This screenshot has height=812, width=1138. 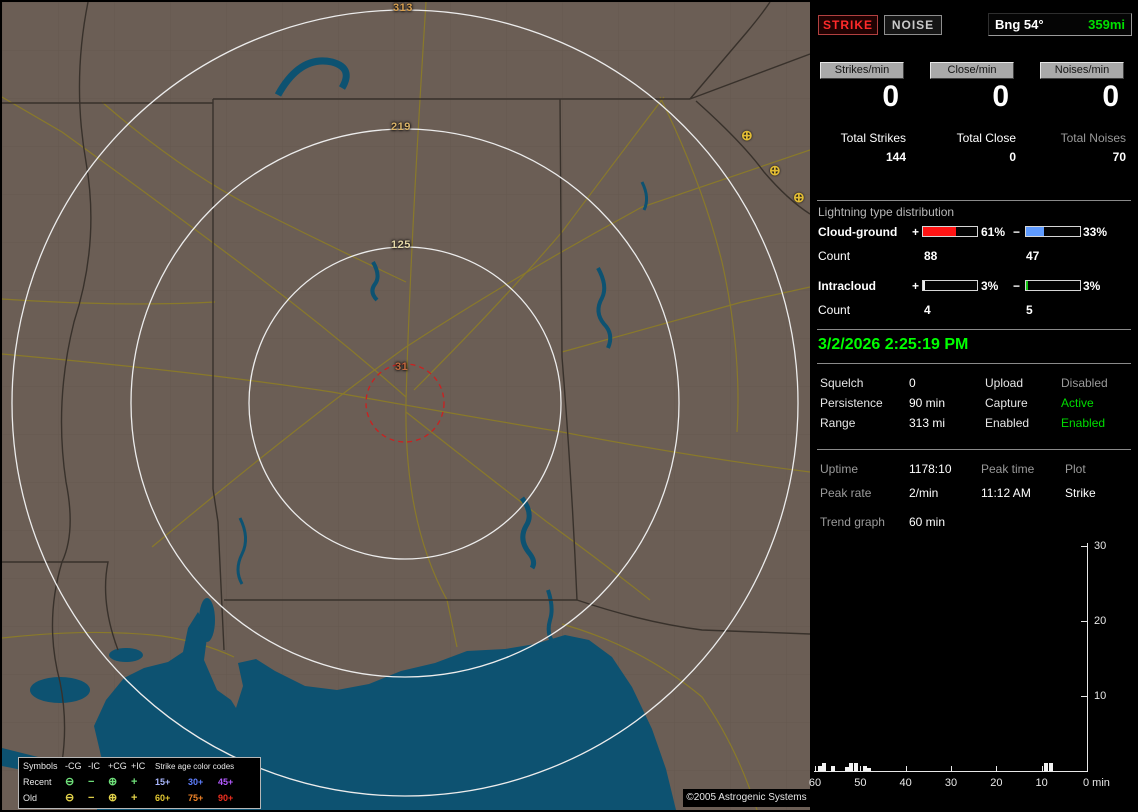 What do you see at coordinates (939, 231) in the screenshot?
I see `cg-plus-fill` at bounding box center [939, 231].